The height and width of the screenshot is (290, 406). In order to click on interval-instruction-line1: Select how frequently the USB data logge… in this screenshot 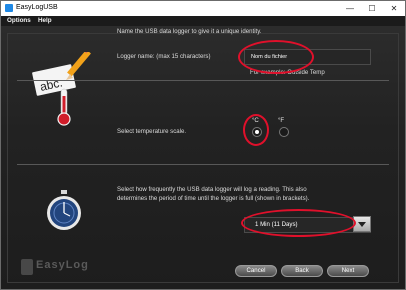, I will do `click(212, 189)`.